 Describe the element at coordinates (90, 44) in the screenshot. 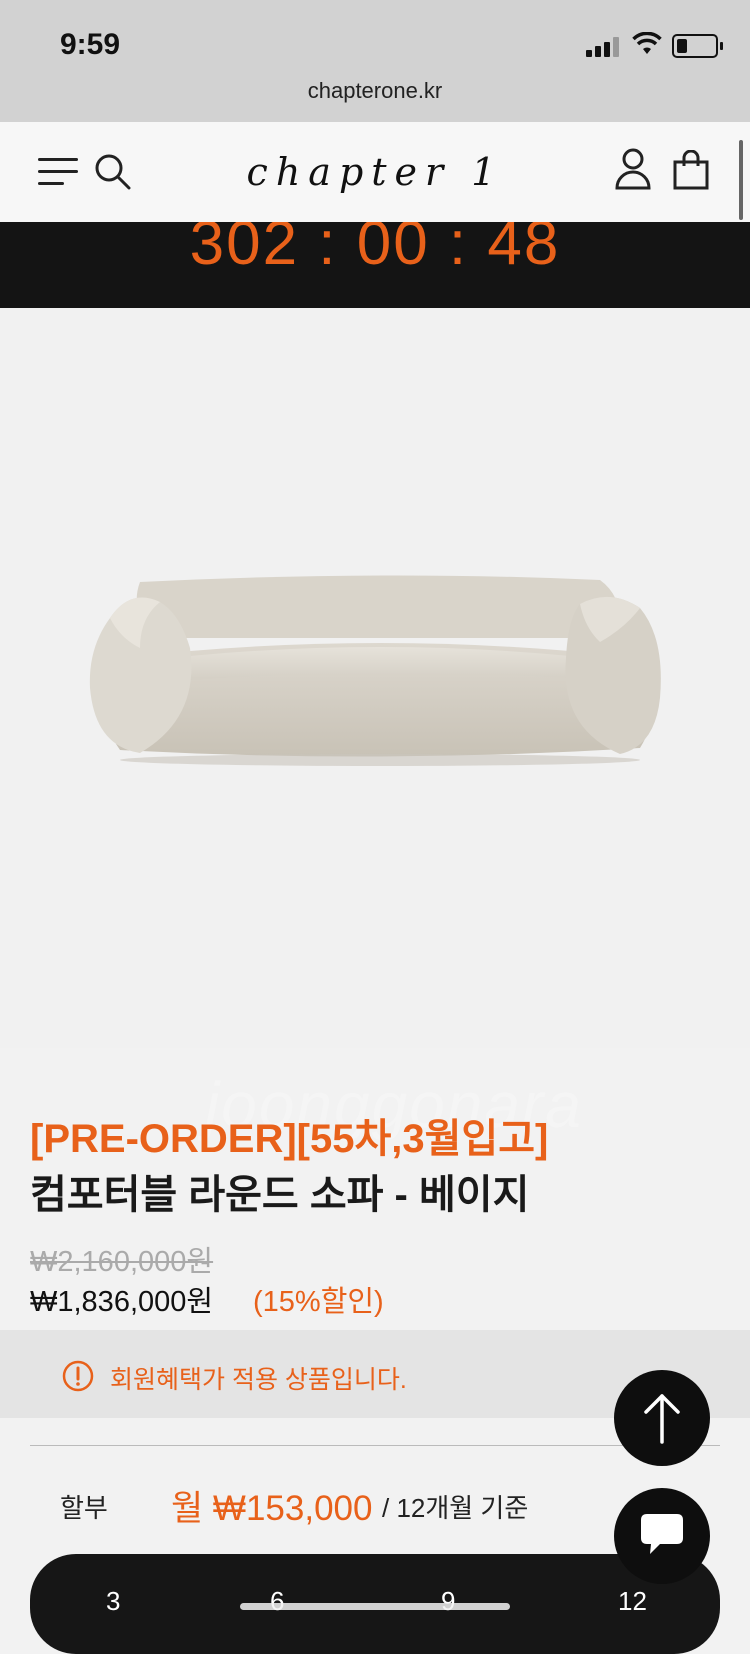

I see `status-time: 9:59` at that location.